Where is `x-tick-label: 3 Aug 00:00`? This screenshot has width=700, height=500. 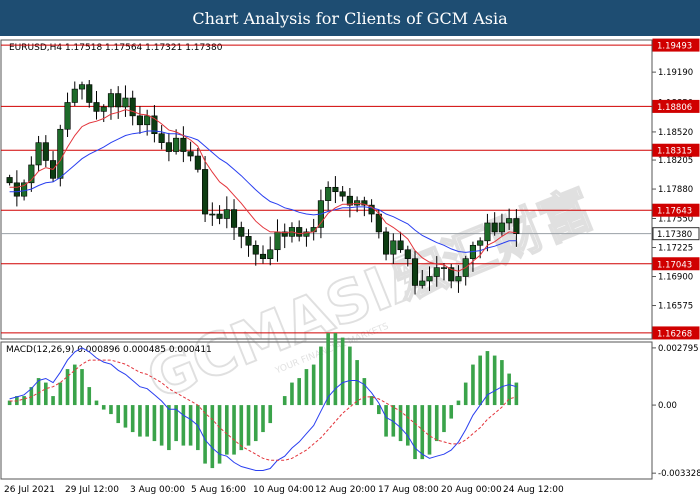 x-tick-label: 3 Aug 00:00 is located at coordinates (157, 490).